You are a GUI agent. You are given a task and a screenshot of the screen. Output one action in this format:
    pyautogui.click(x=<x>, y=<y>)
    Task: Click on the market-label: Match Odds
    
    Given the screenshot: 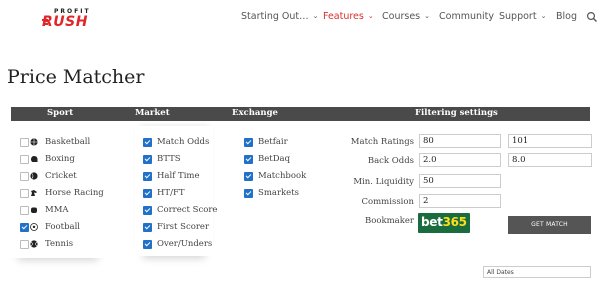 What is the action you would take?
    pyautogui.click(x=183, y=142)
    